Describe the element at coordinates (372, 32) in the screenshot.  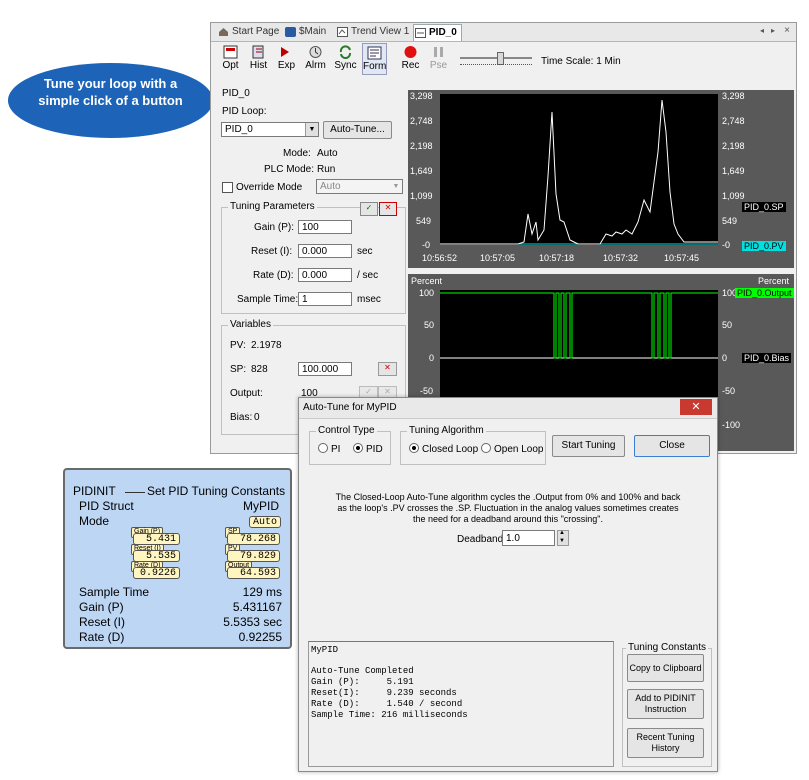
I see `tab-trend-view: Trend View 1` at that location.